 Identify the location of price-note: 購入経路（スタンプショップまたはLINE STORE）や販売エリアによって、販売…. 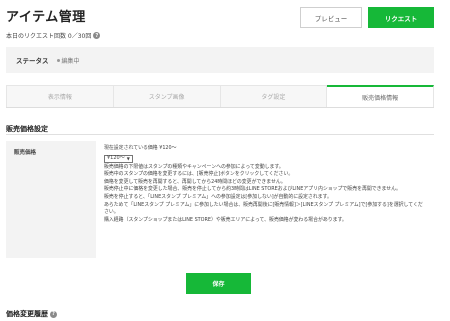
(225, 219).